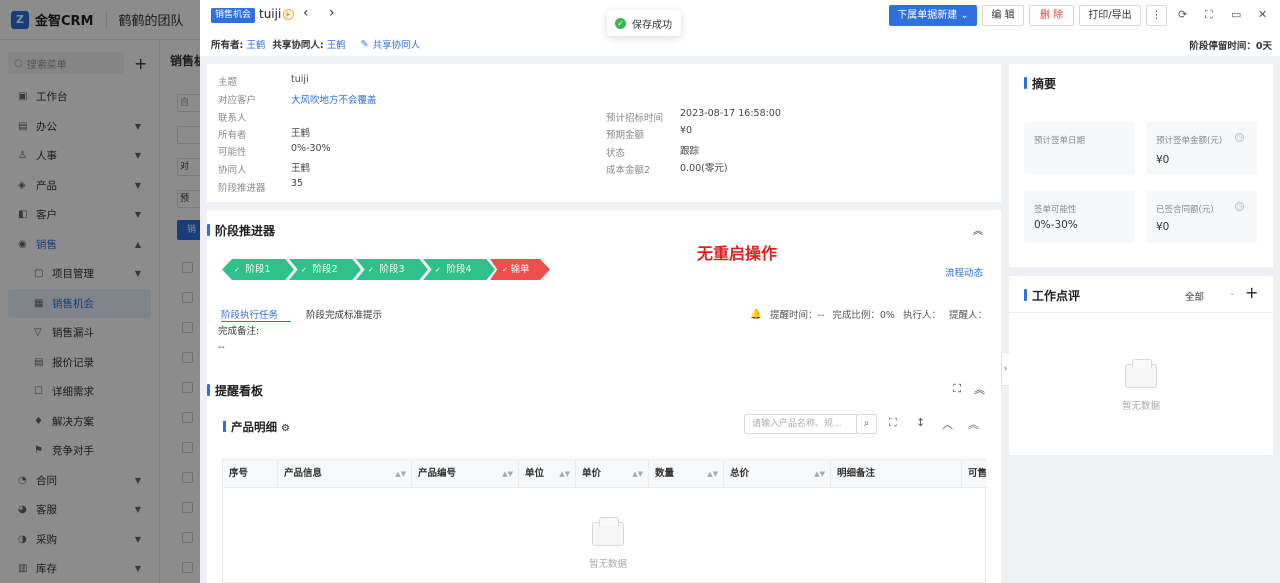 This screenshot has height=583, width=1280. Describe the element at coordinates (264, 169) in the screenshot. I see `field-collaborator: 协同人 王鹤` at that location.